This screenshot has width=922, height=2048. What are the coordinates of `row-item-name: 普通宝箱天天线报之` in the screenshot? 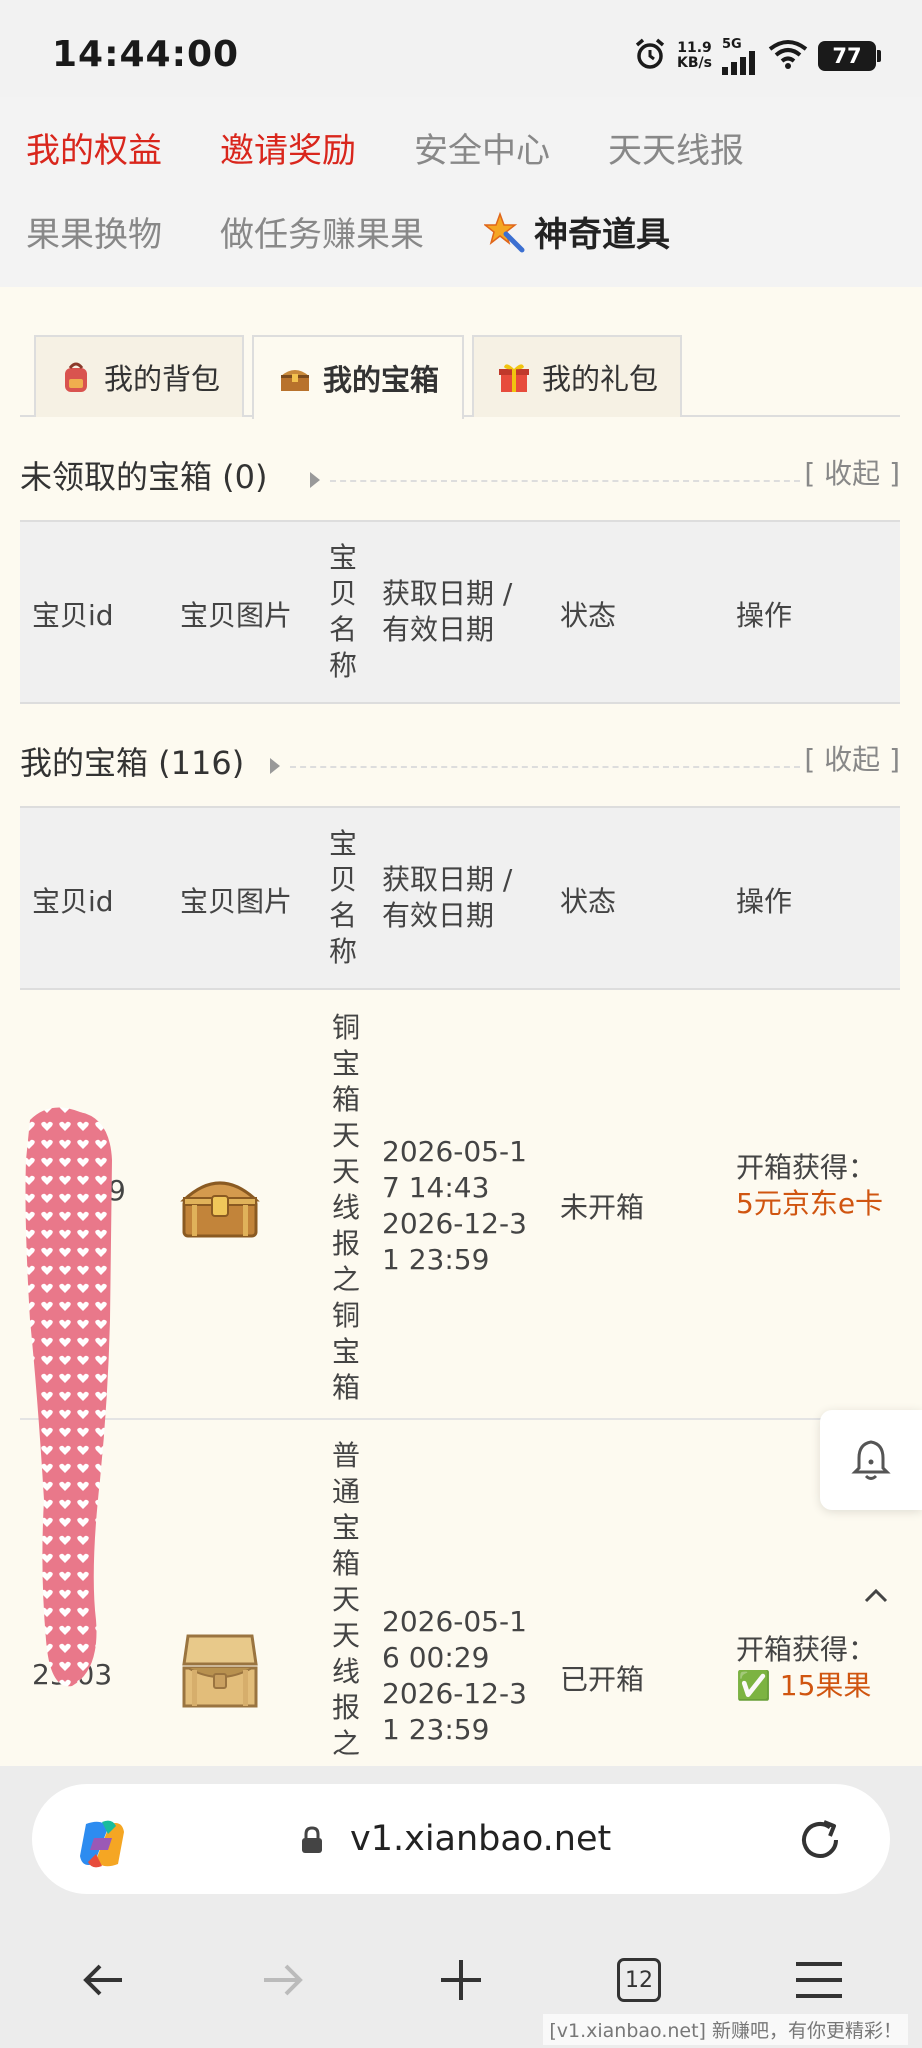 It's located at (345, 1599).